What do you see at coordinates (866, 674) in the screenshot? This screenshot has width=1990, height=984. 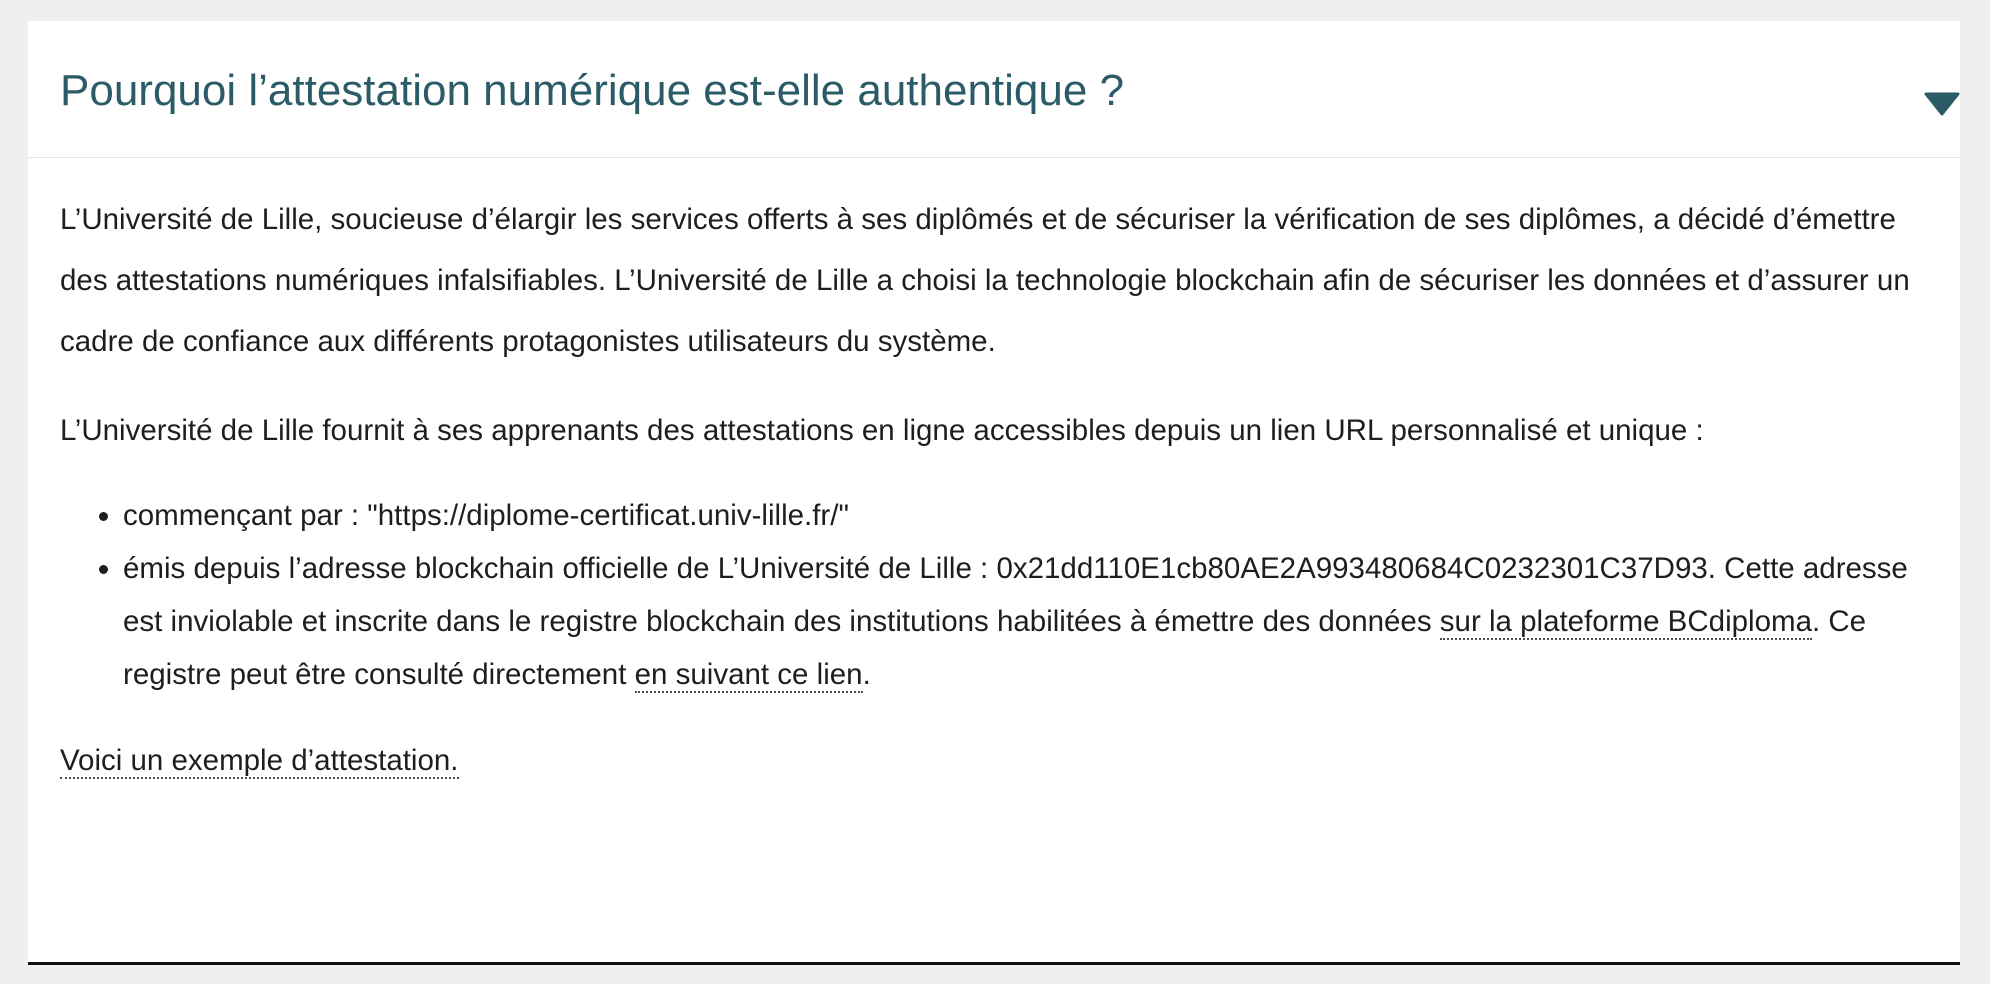 I see `sentence-end: .` at bounding box center [866, 674].